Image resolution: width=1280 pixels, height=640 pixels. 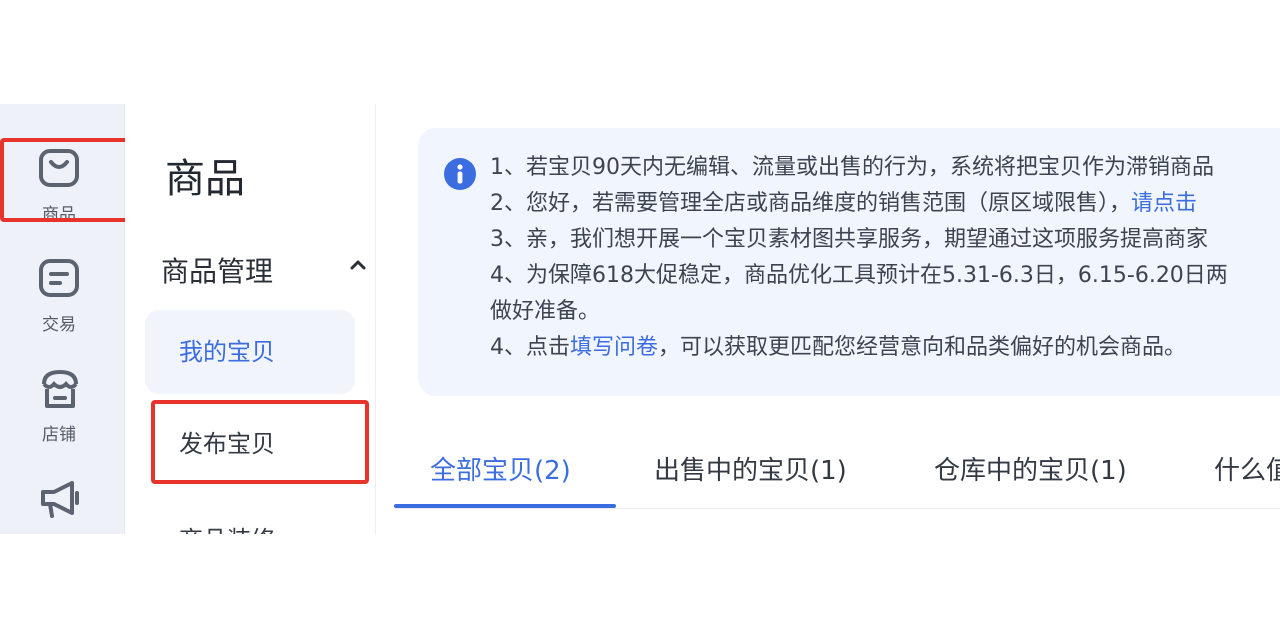 What do you see at coordinates (1247, 468) in the screenshot?
I see `tab-more: 什么值` at bounding box center [1247, 468].